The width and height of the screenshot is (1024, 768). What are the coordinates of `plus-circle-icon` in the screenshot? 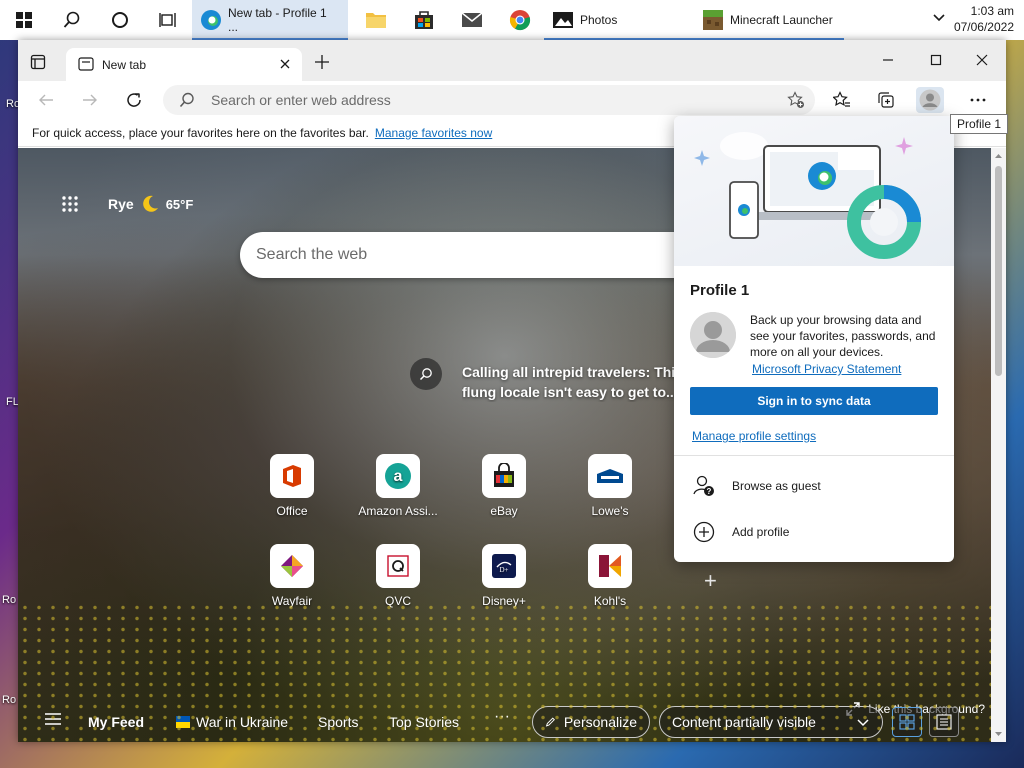 It's located at (704, 532).